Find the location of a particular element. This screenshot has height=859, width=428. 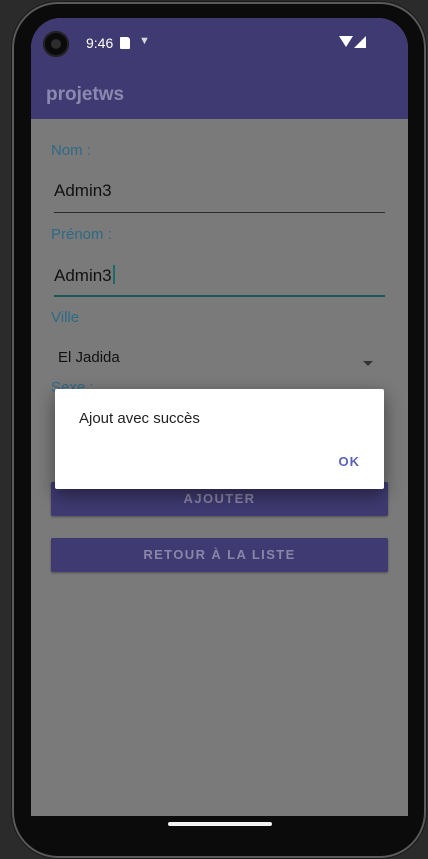

dialog-ok-button: OK is located at coordinates (350, 461).